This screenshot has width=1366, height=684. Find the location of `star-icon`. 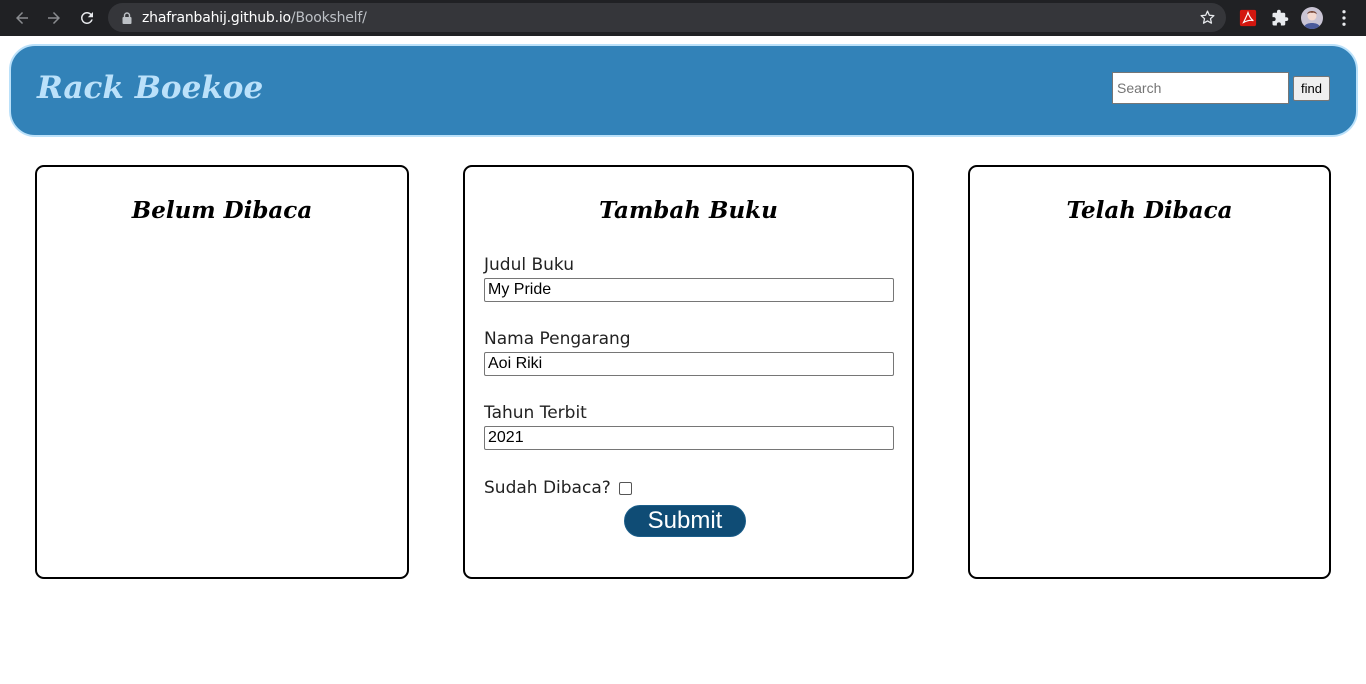

star-icon is located at coordinates (1207, 17).